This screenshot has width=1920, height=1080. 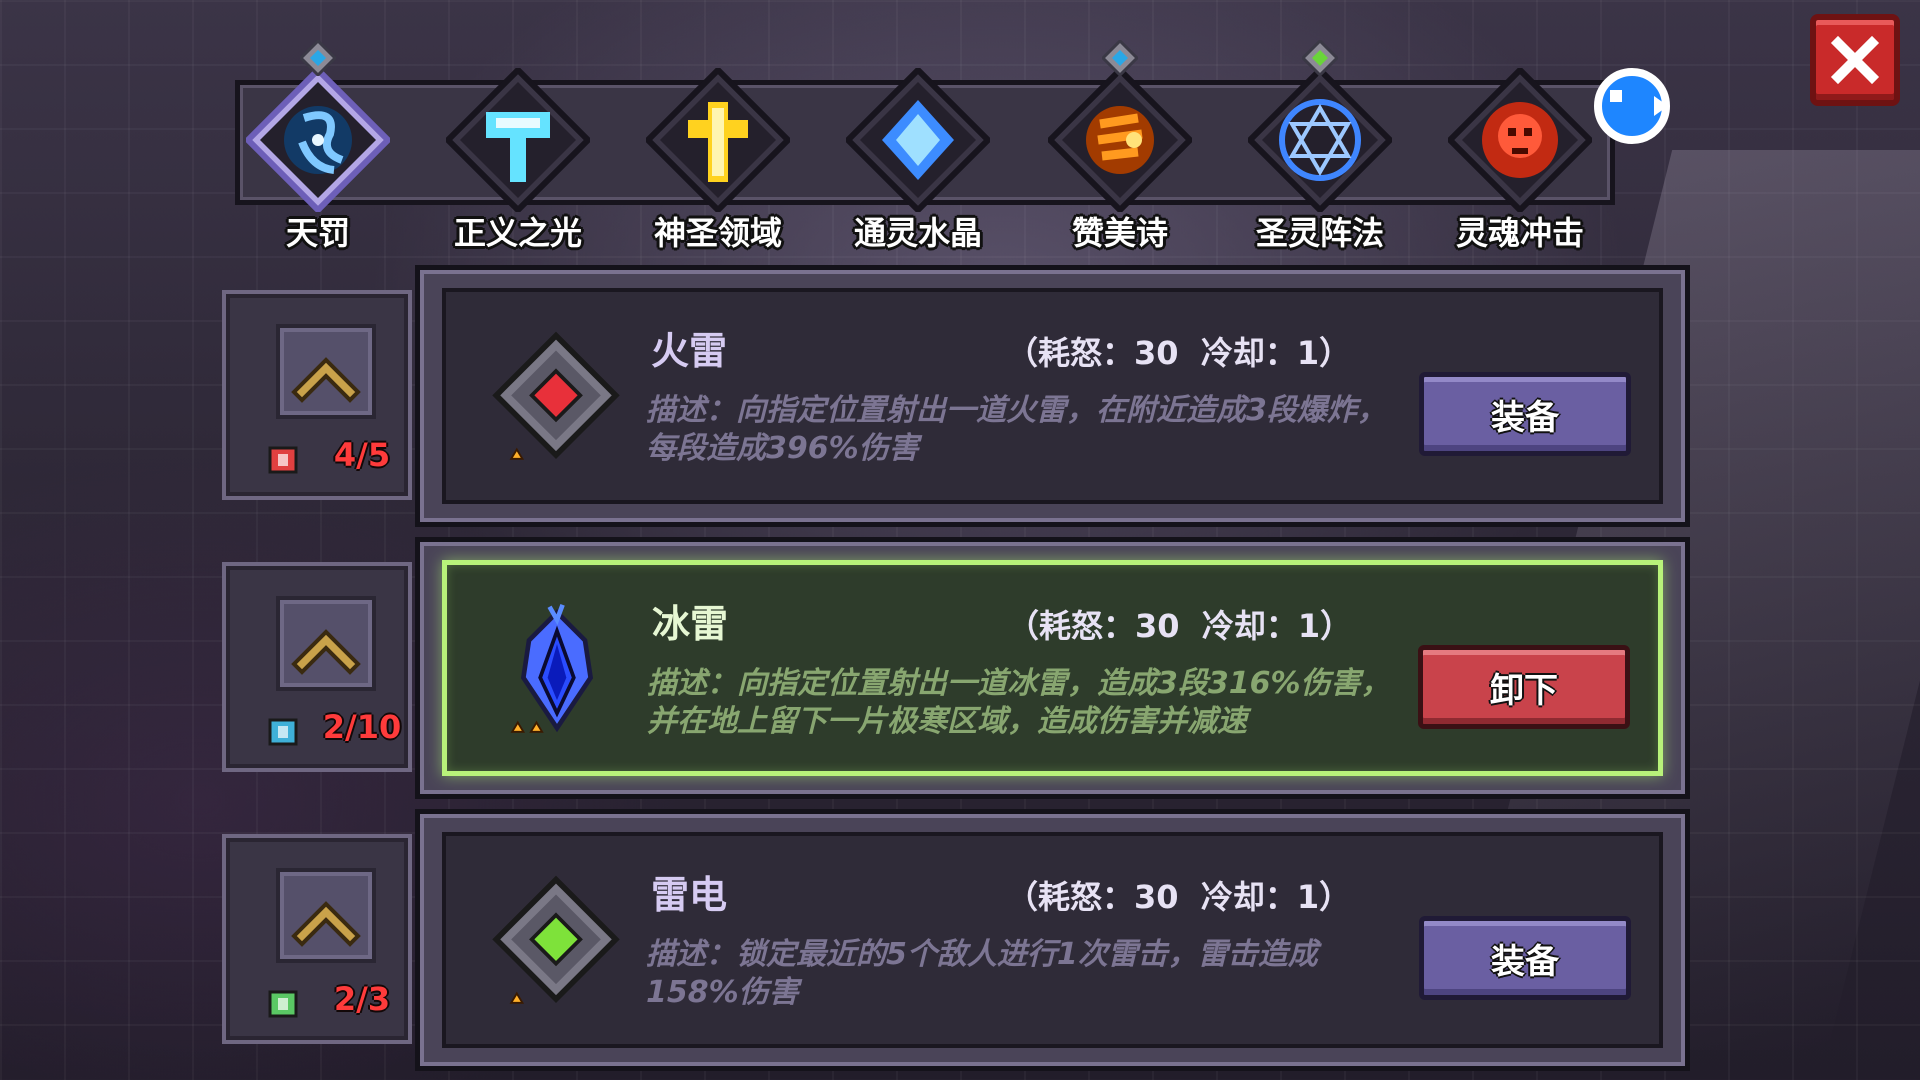 What do you see at coordinates (918, 140) in the screenshot?
I see `crystal-icon` at bounding box center [918, 140].